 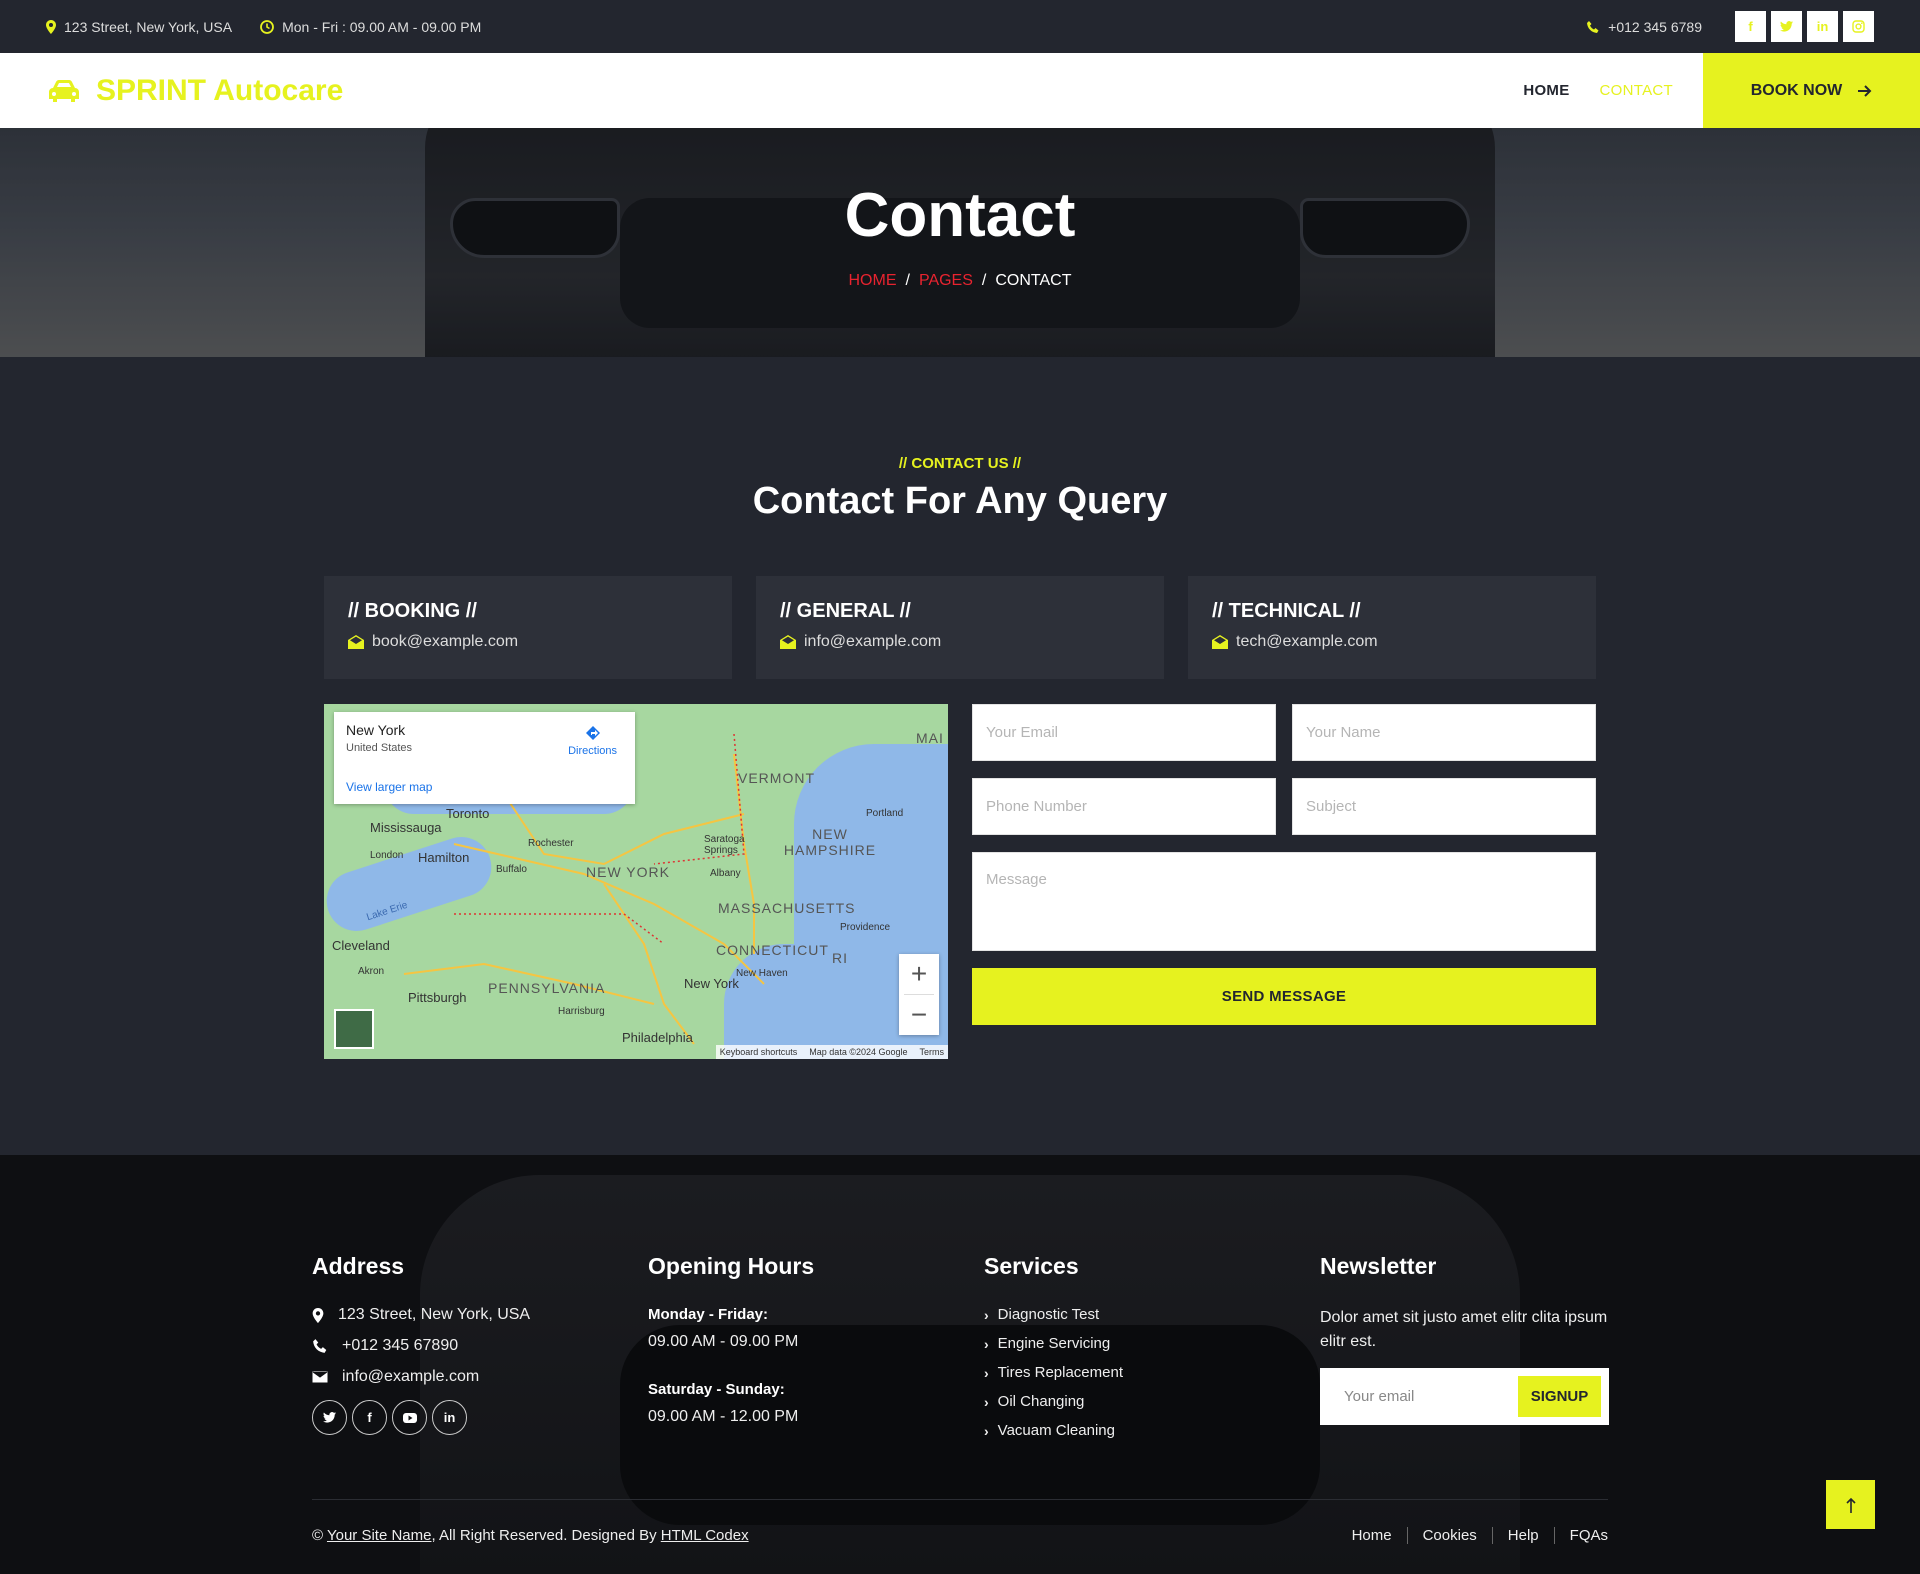 What do you see at coordinates (1444, 806) in the screenshot?
I see `subject-field: Subject` at bounding box center [1444, 806].